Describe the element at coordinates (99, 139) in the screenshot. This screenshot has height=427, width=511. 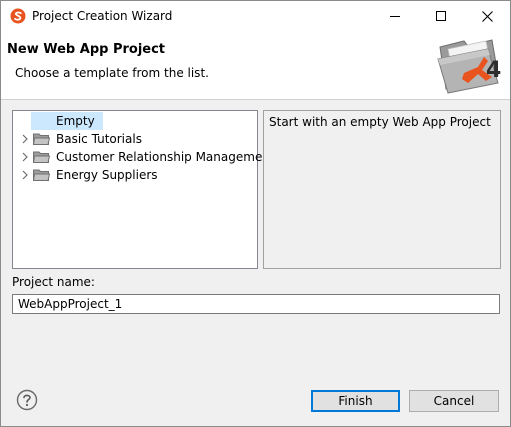
I see `tree-item-label: Basic Tutorials` at that location.